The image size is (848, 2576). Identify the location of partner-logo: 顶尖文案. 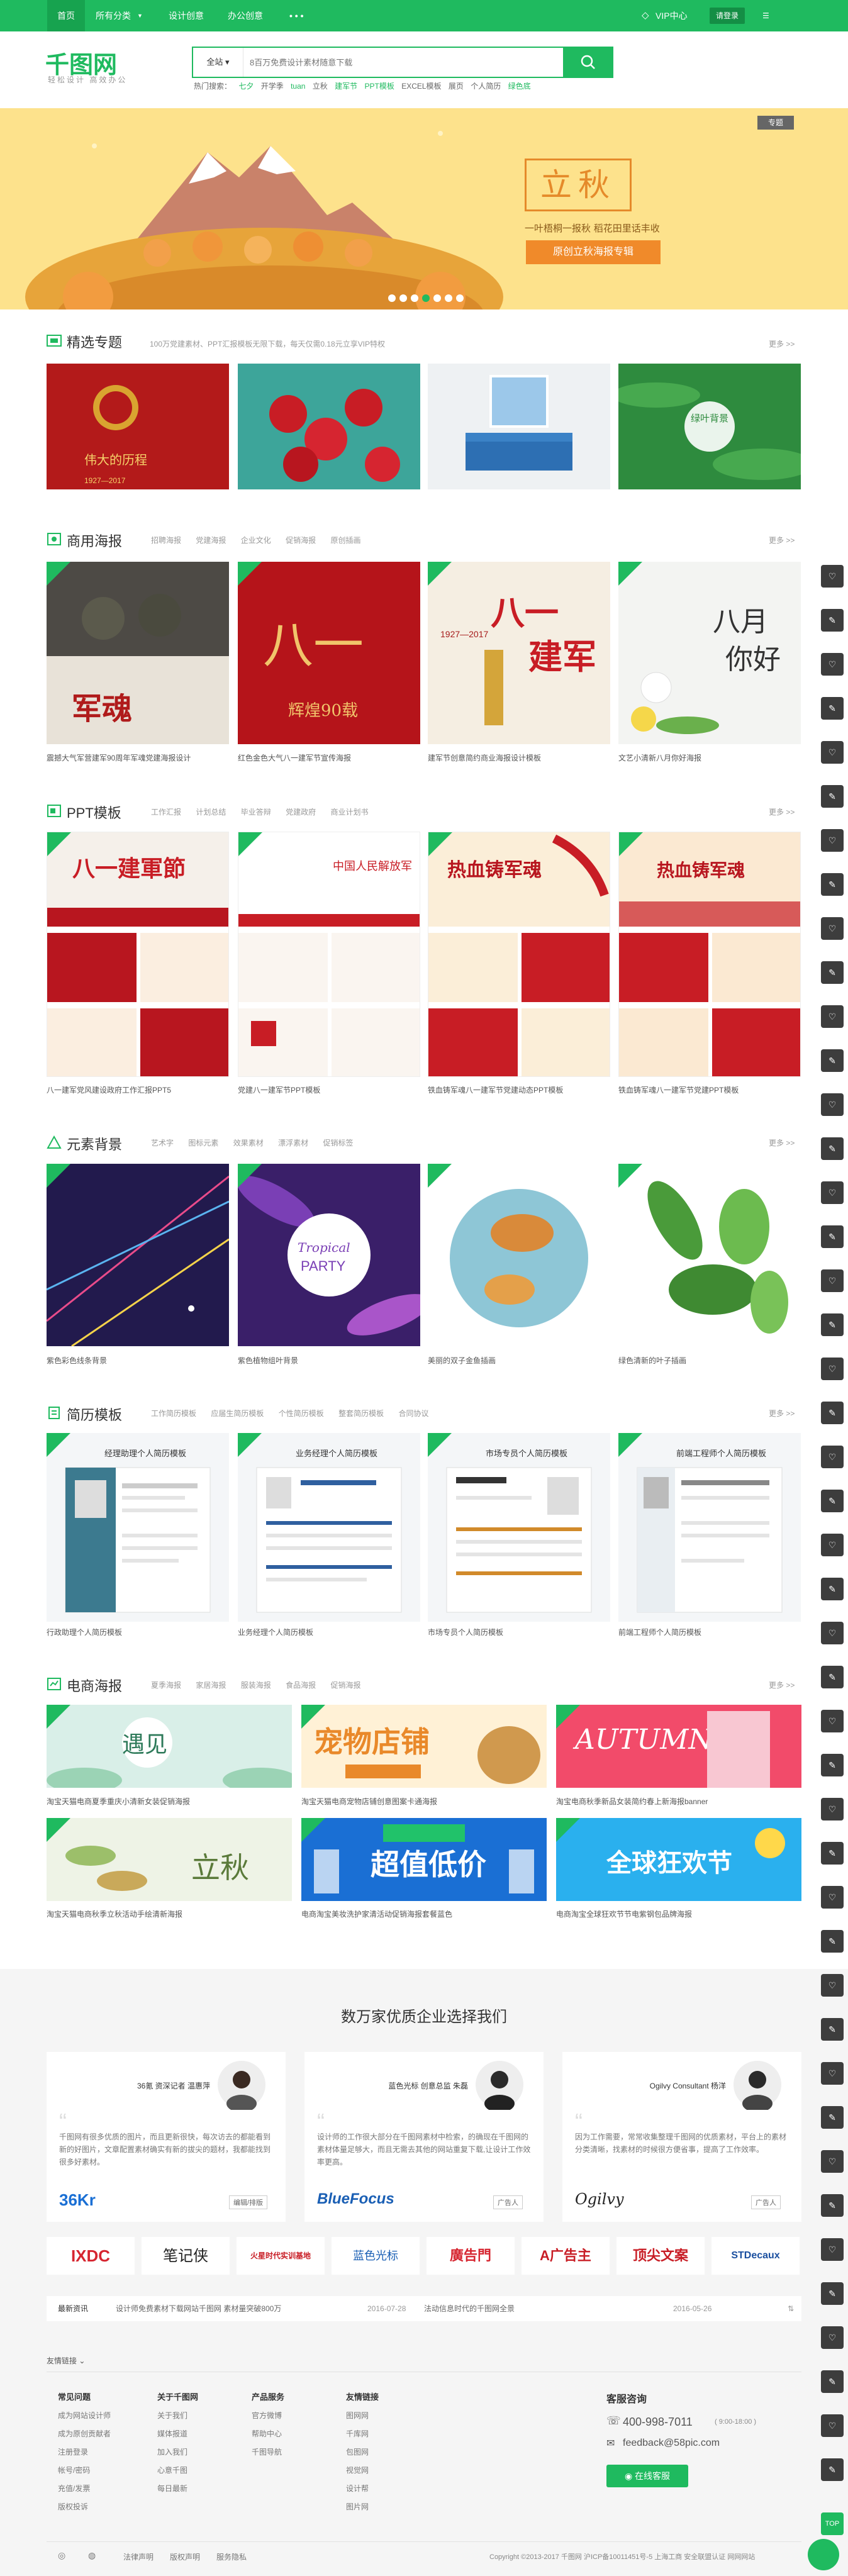
(660, 2256).